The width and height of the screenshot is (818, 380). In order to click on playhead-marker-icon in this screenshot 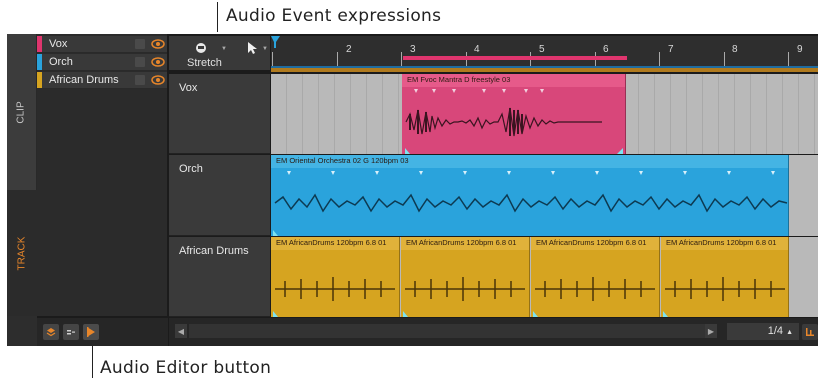, I will do `click(276, 42)`.